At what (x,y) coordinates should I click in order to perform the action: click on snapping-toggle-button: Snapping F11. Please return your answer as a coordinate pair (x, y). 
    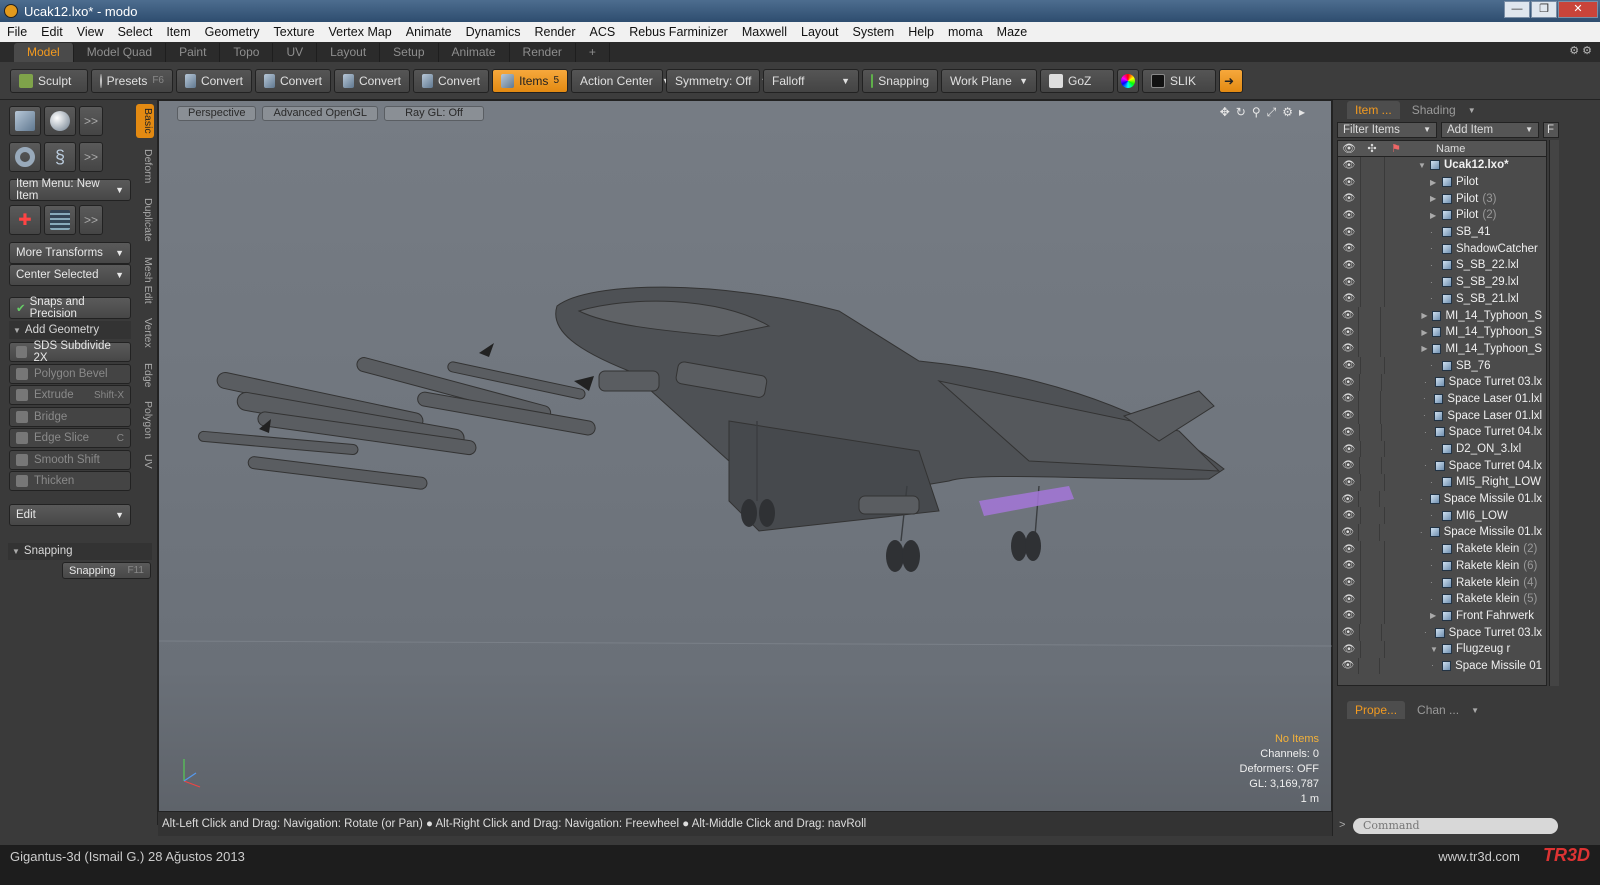
    Looking at the image, I should click on (106, 570).